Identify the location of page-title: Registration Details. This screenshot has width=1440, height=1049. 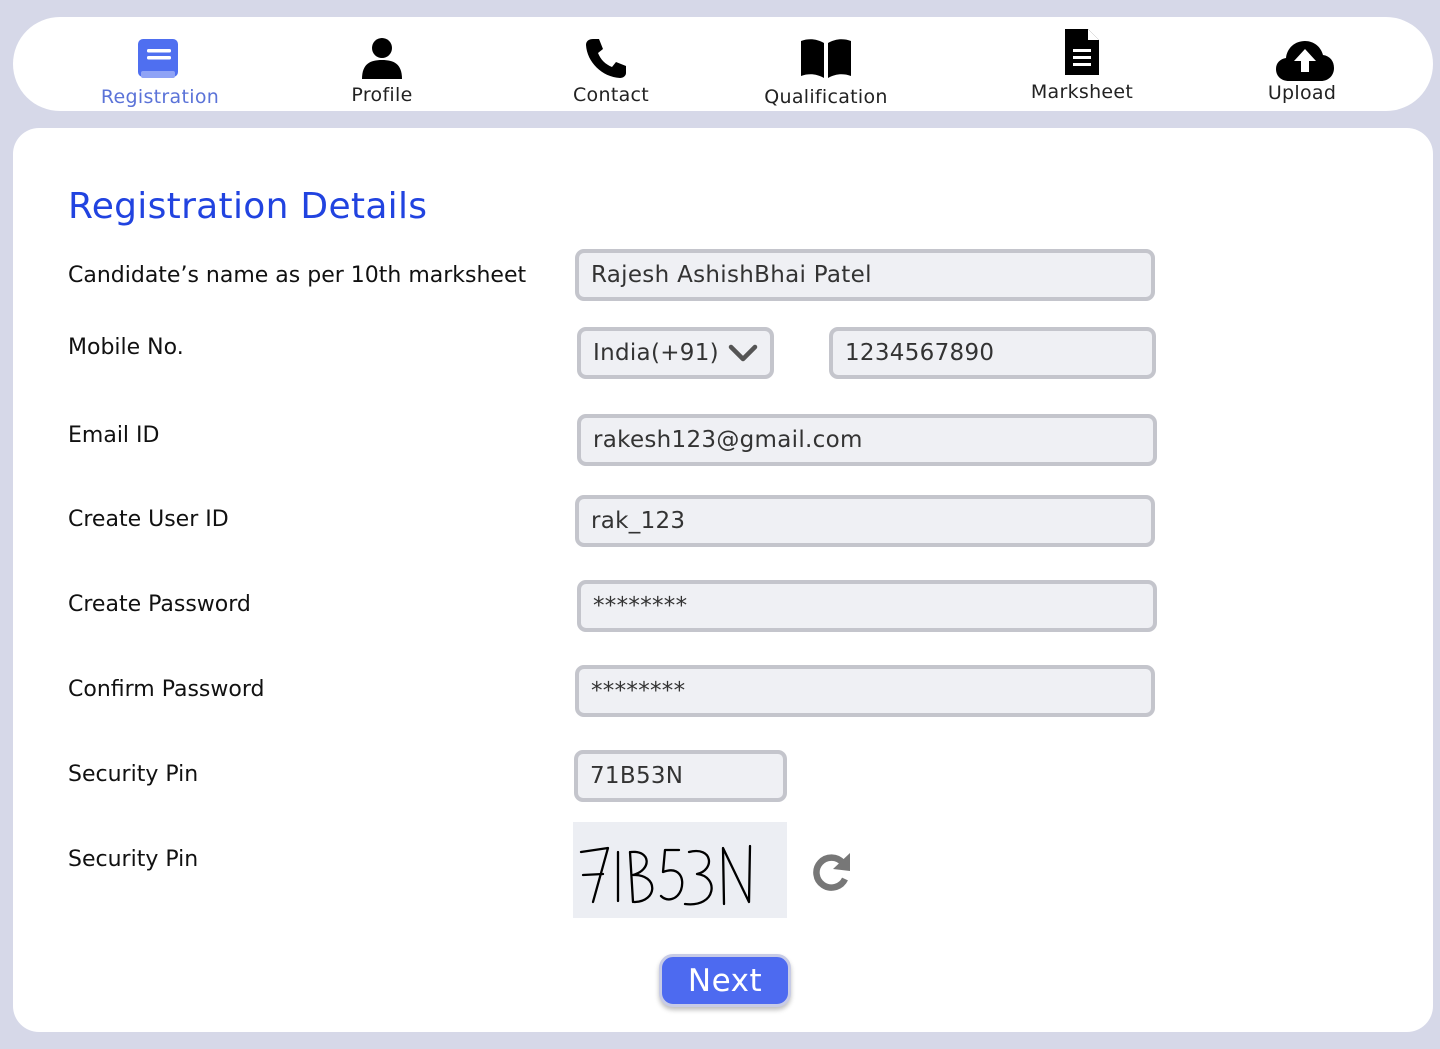
(248, 206).